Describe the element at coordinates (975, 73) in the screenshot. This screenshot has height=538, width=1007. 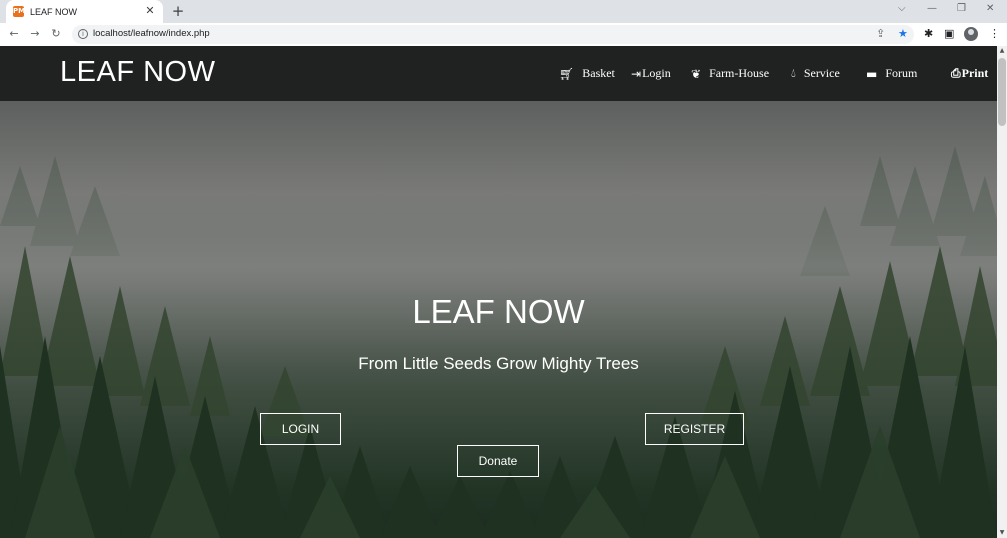
I see `nav-print-label: Print` at that location.